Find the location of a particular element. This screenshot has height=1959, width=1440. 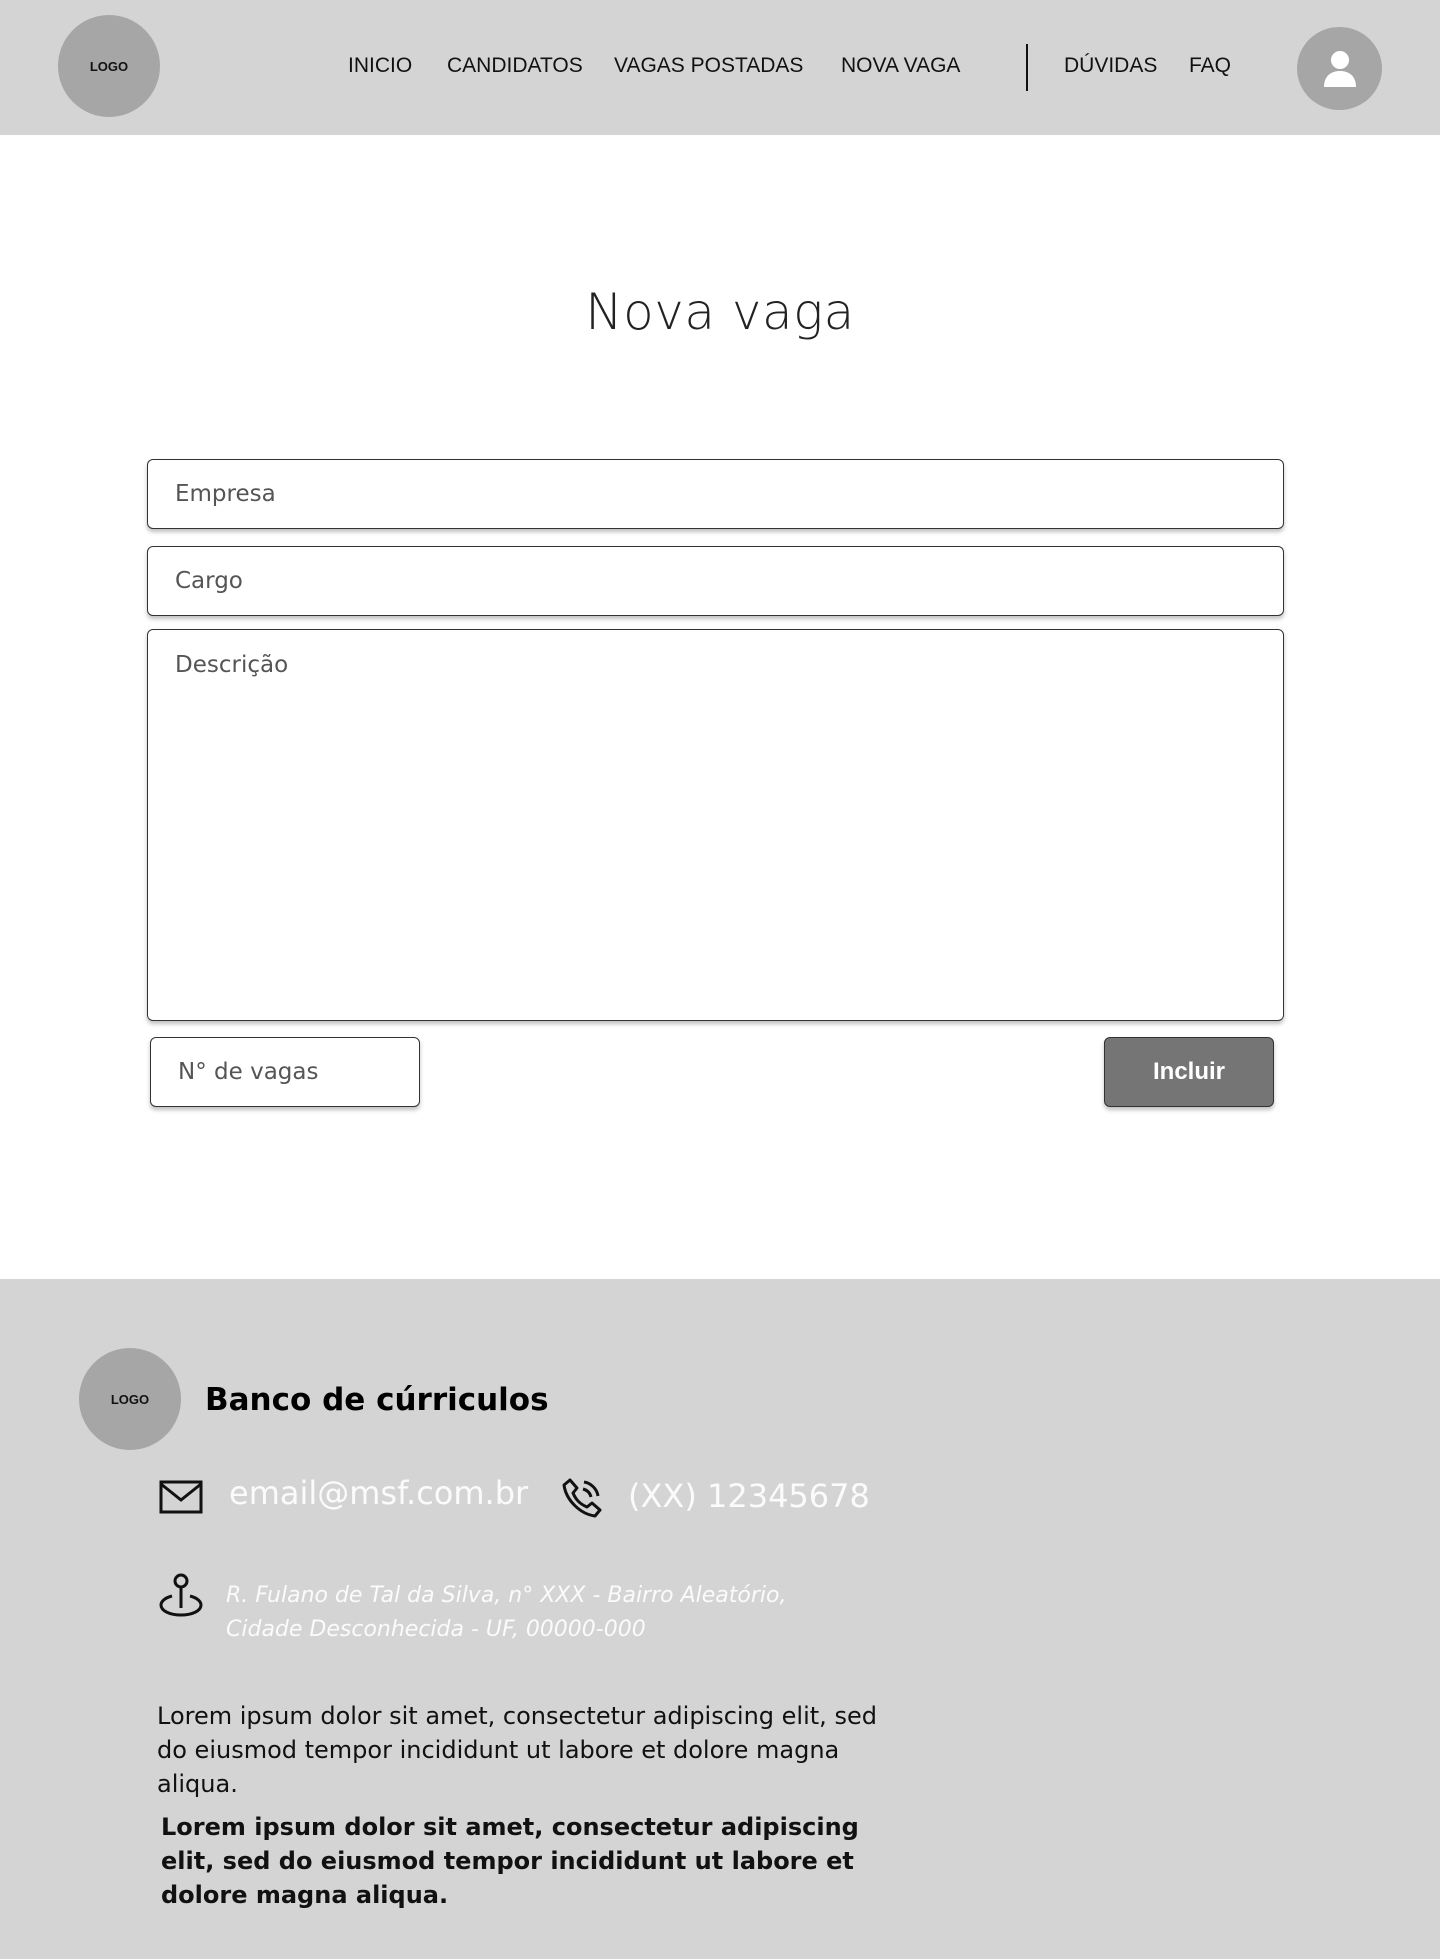

user-avatar-button is located at coordinates (1339, 68).